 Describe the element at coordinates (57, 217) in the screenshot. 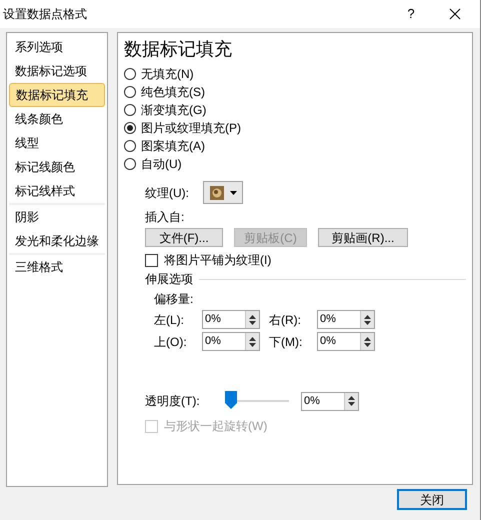

I see `category-item: 阴影` at that location.